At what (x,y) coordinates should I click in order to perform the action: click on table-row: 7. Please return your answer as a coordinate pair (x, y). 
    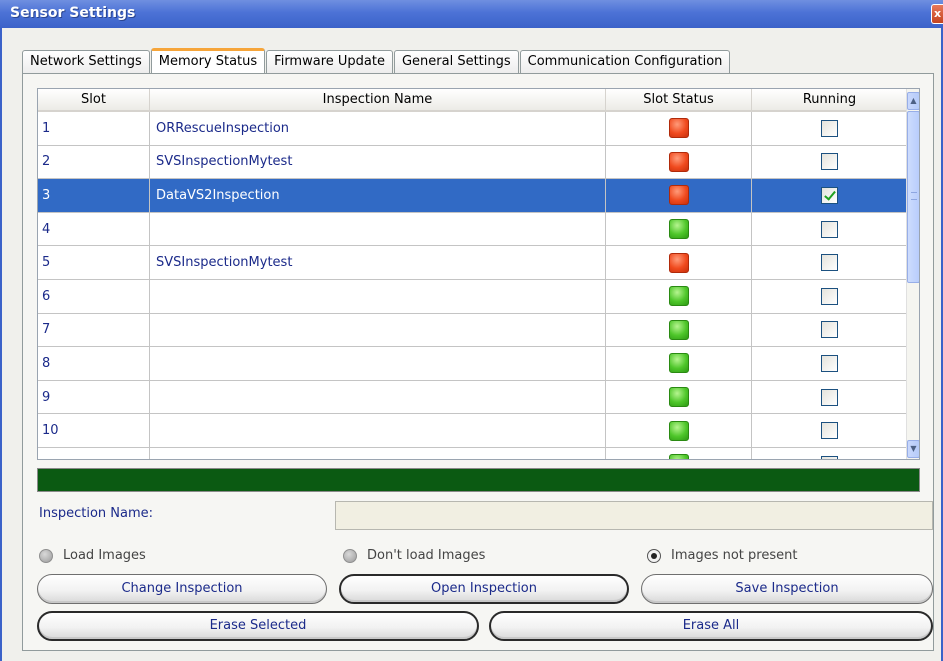
    Looking at the image, I should click on (473, 330).